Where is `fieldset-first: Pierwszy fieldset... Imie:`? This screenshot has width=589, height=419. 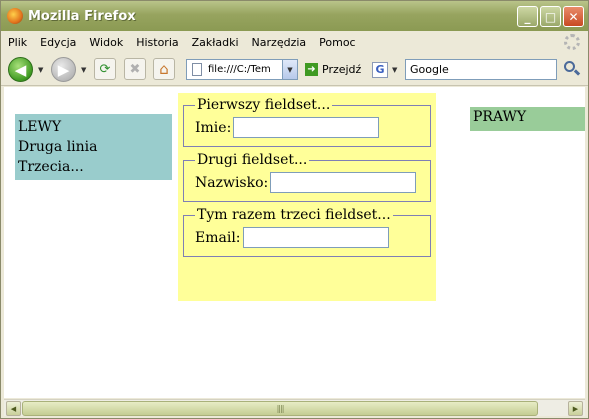 fieldset-first: Pierwszy fieldset... Imie: is located at coordinates (307, 122).